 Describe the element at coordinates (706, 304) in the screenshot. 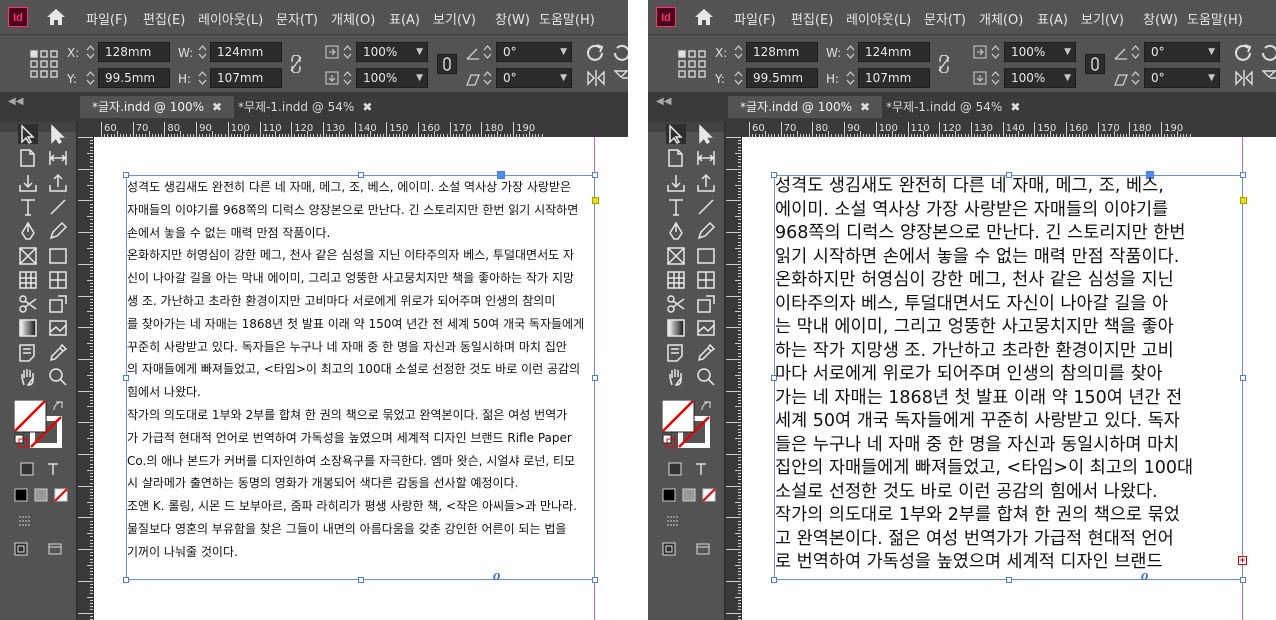

I see `free-transform-tool-icon` at that location.